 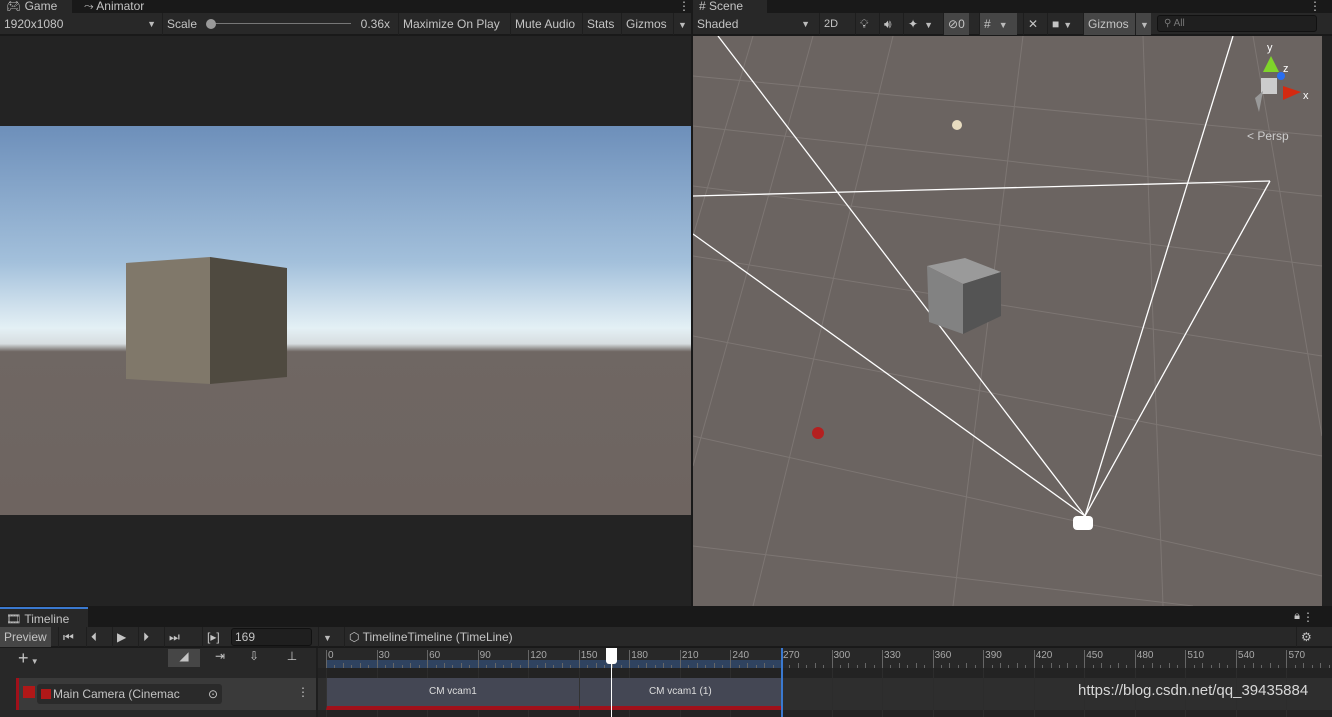 What do you see at coordinates (956, 24) in the screenshot?
I see `hidden-objects-toggle: ⊘0` at bounding box center [956, 24].